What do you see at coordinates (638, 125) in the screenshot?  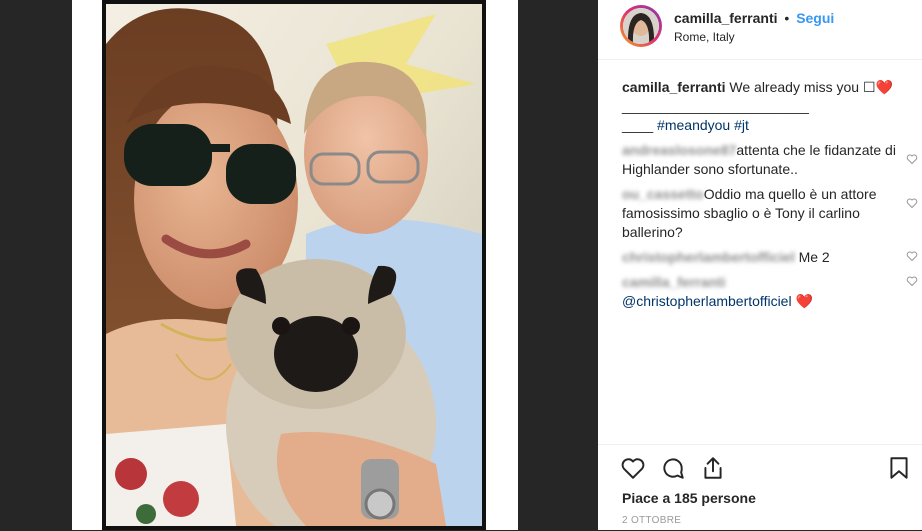 I see `caption-underline-2: ____` at bounding box center [638, 125].